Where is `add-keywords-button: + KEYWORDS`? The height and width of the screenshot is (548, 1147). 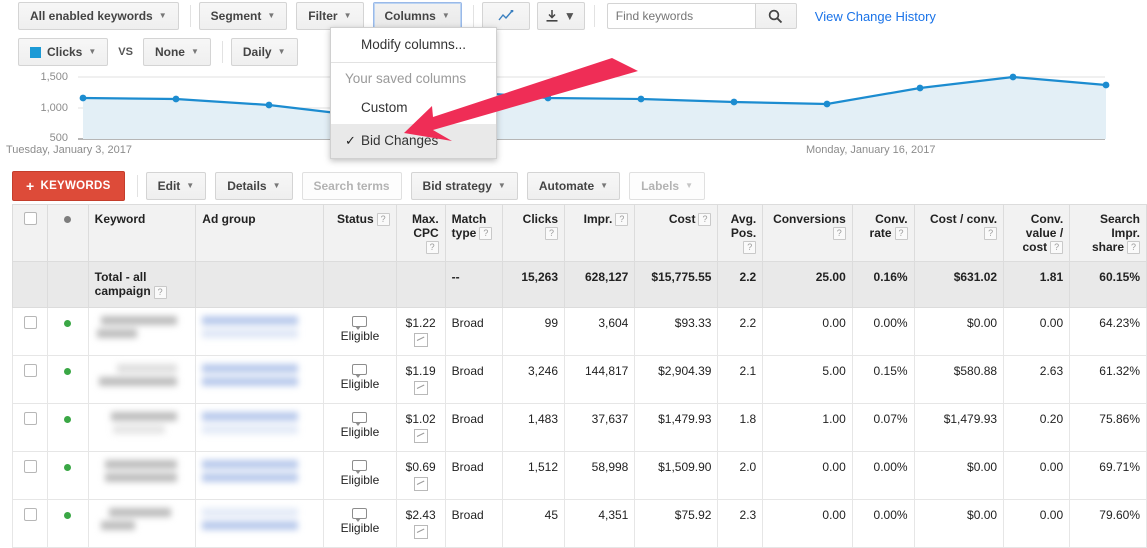 add-keywords-button: + KEYWORDS is located at coordinates (68, 186).